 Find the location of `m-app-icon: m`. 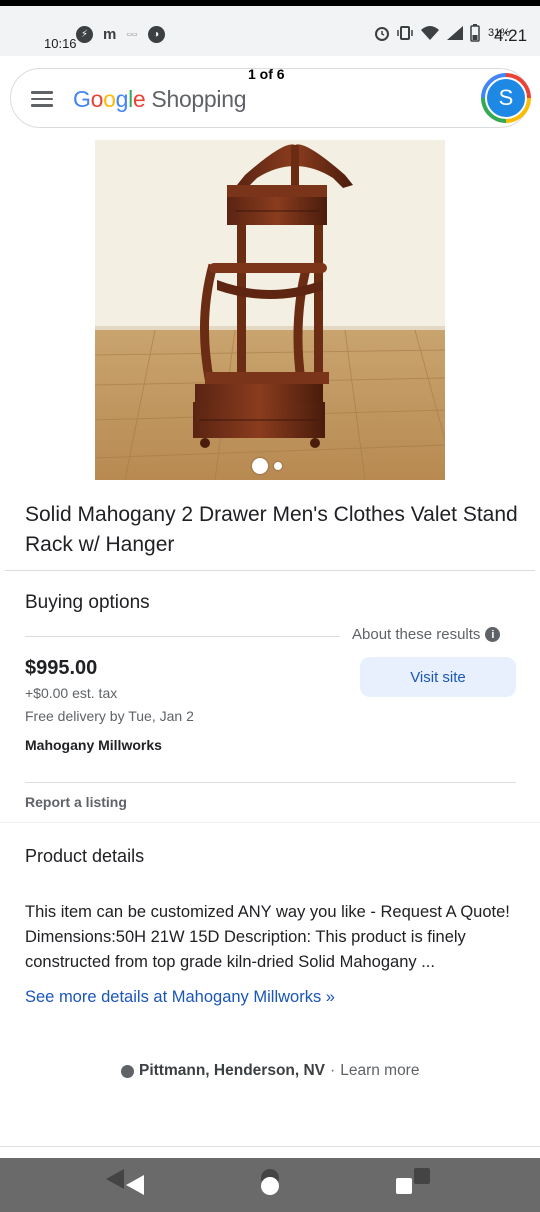

m-app-icon: m is located at coordinates (110, 34).